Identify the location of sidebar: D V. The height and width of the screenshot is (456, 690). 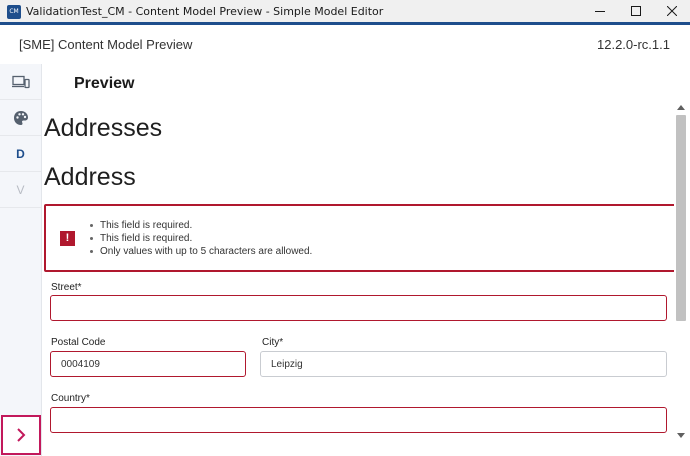
(21, 260).